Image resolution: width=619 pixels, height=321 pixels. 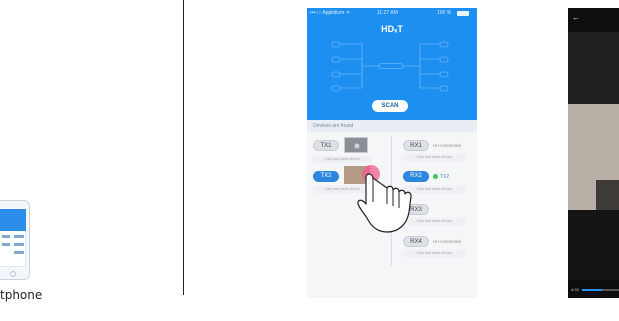 What do you see at coordinates (435, 176) in the screenshot?
I see `connected-status-icon` at bounding box center [435, 176].